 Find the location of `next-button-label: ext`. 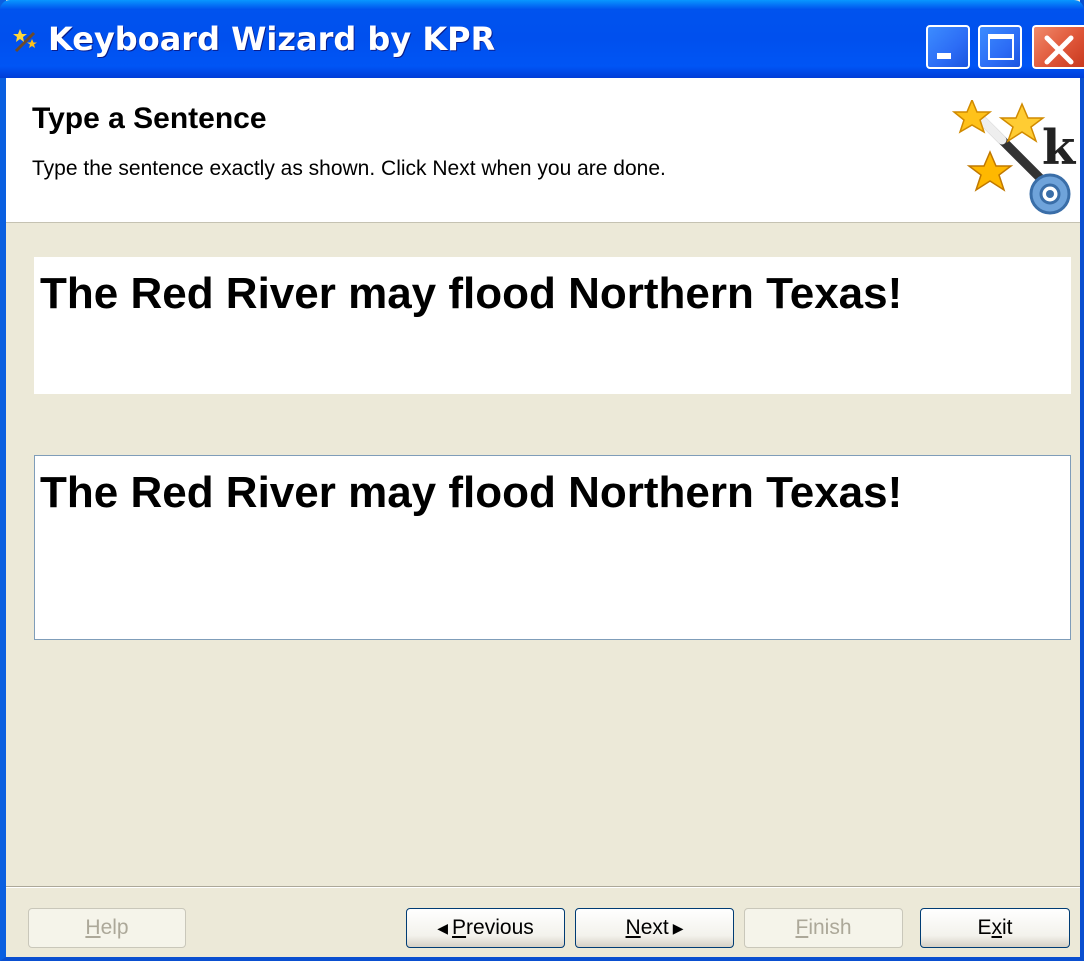

next-button-label: ext is located at coordinates (654, 927).